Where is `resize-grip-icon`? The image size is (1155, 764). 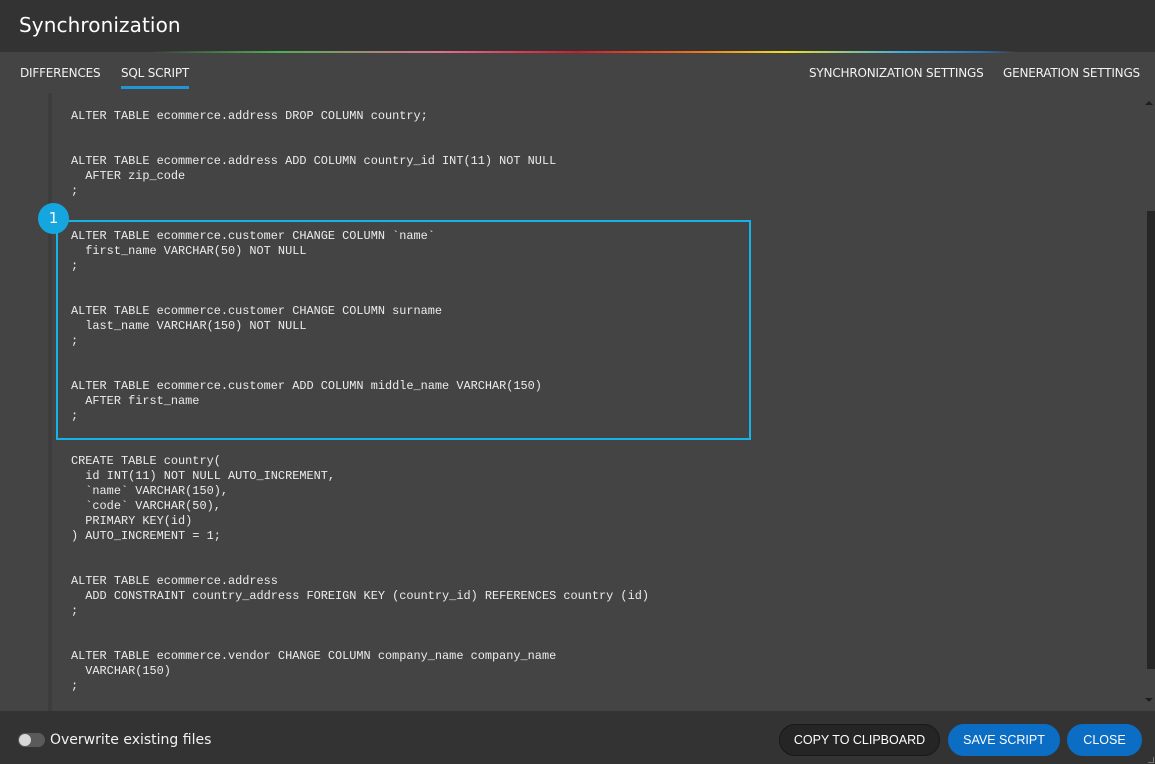 resize-grip-icon is located at coordinates (1151, 760).